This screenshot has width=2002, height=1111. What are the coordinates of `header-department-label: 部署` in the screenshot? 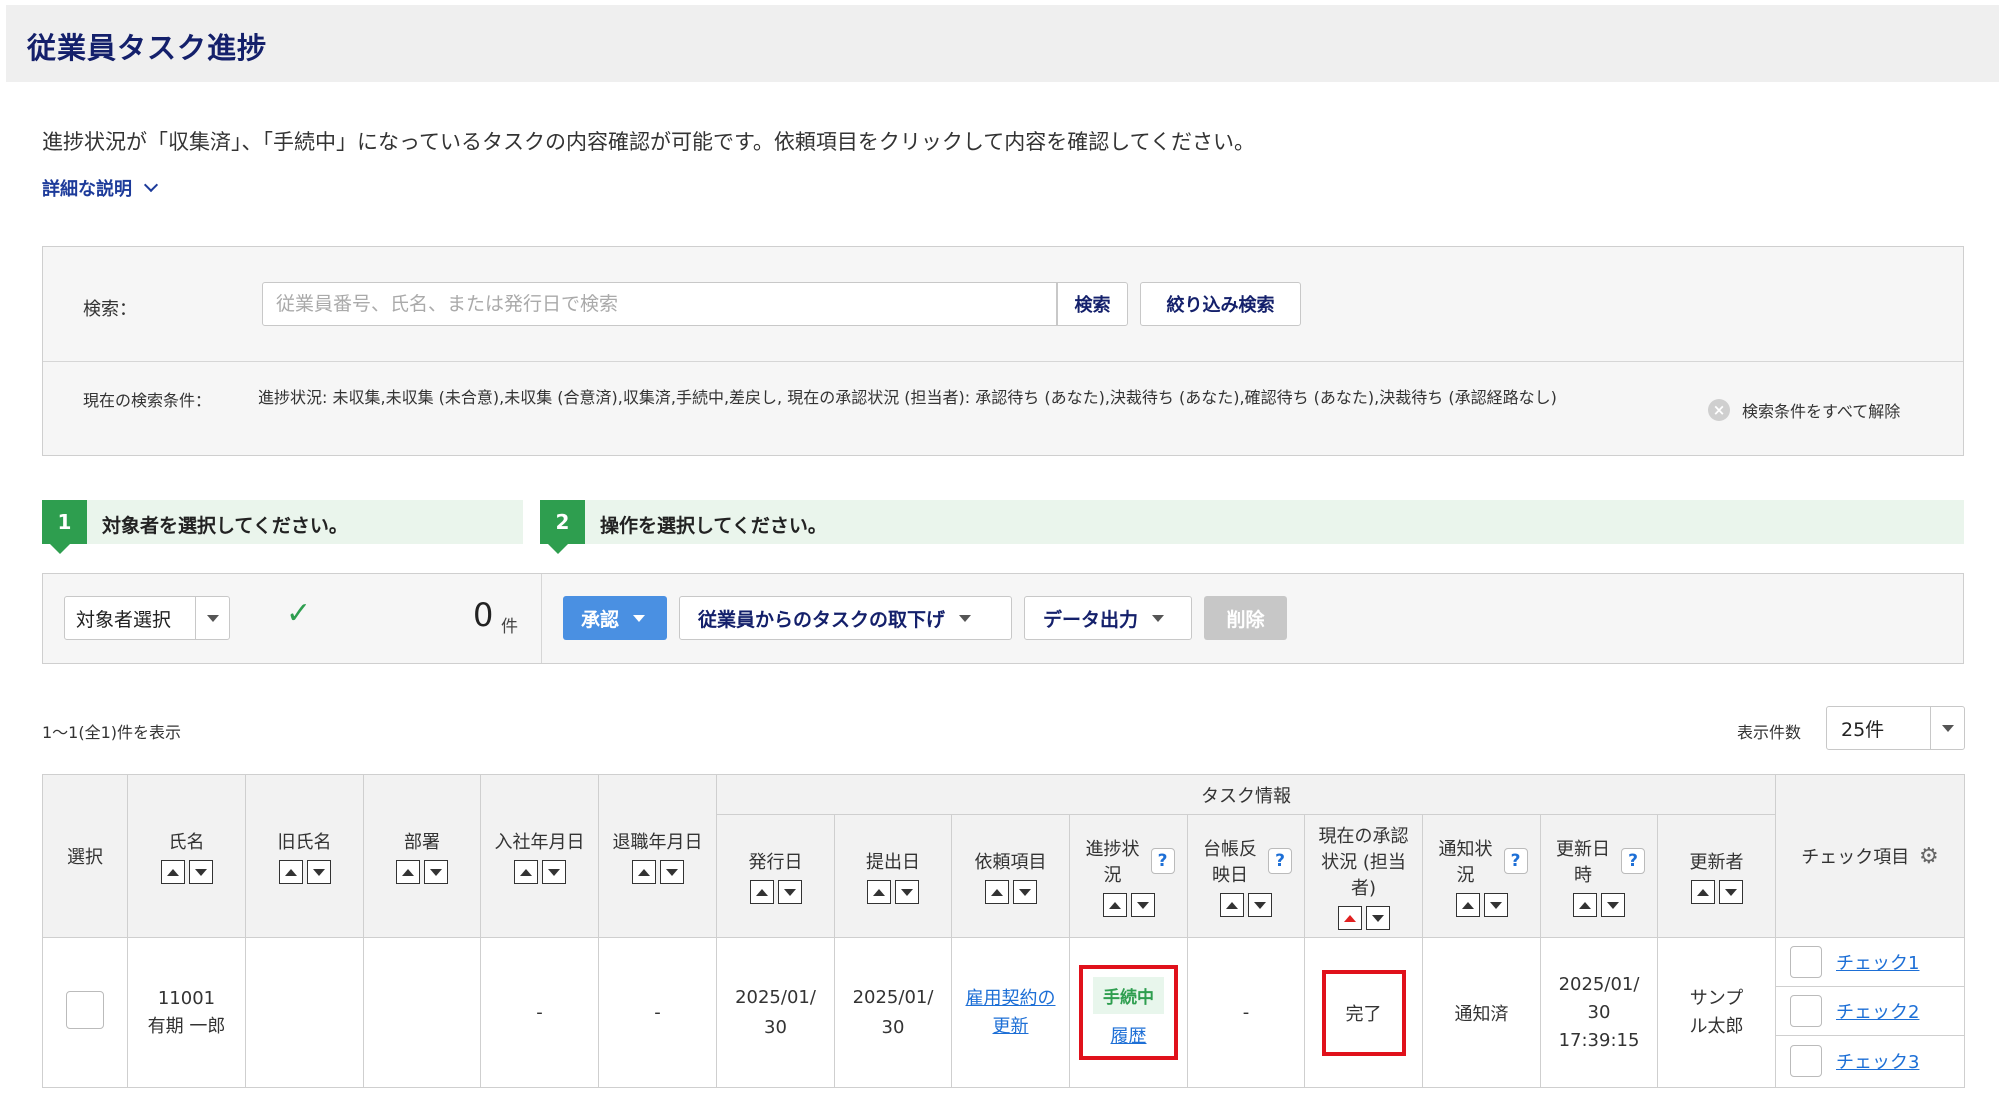 It's located at (422, 842).